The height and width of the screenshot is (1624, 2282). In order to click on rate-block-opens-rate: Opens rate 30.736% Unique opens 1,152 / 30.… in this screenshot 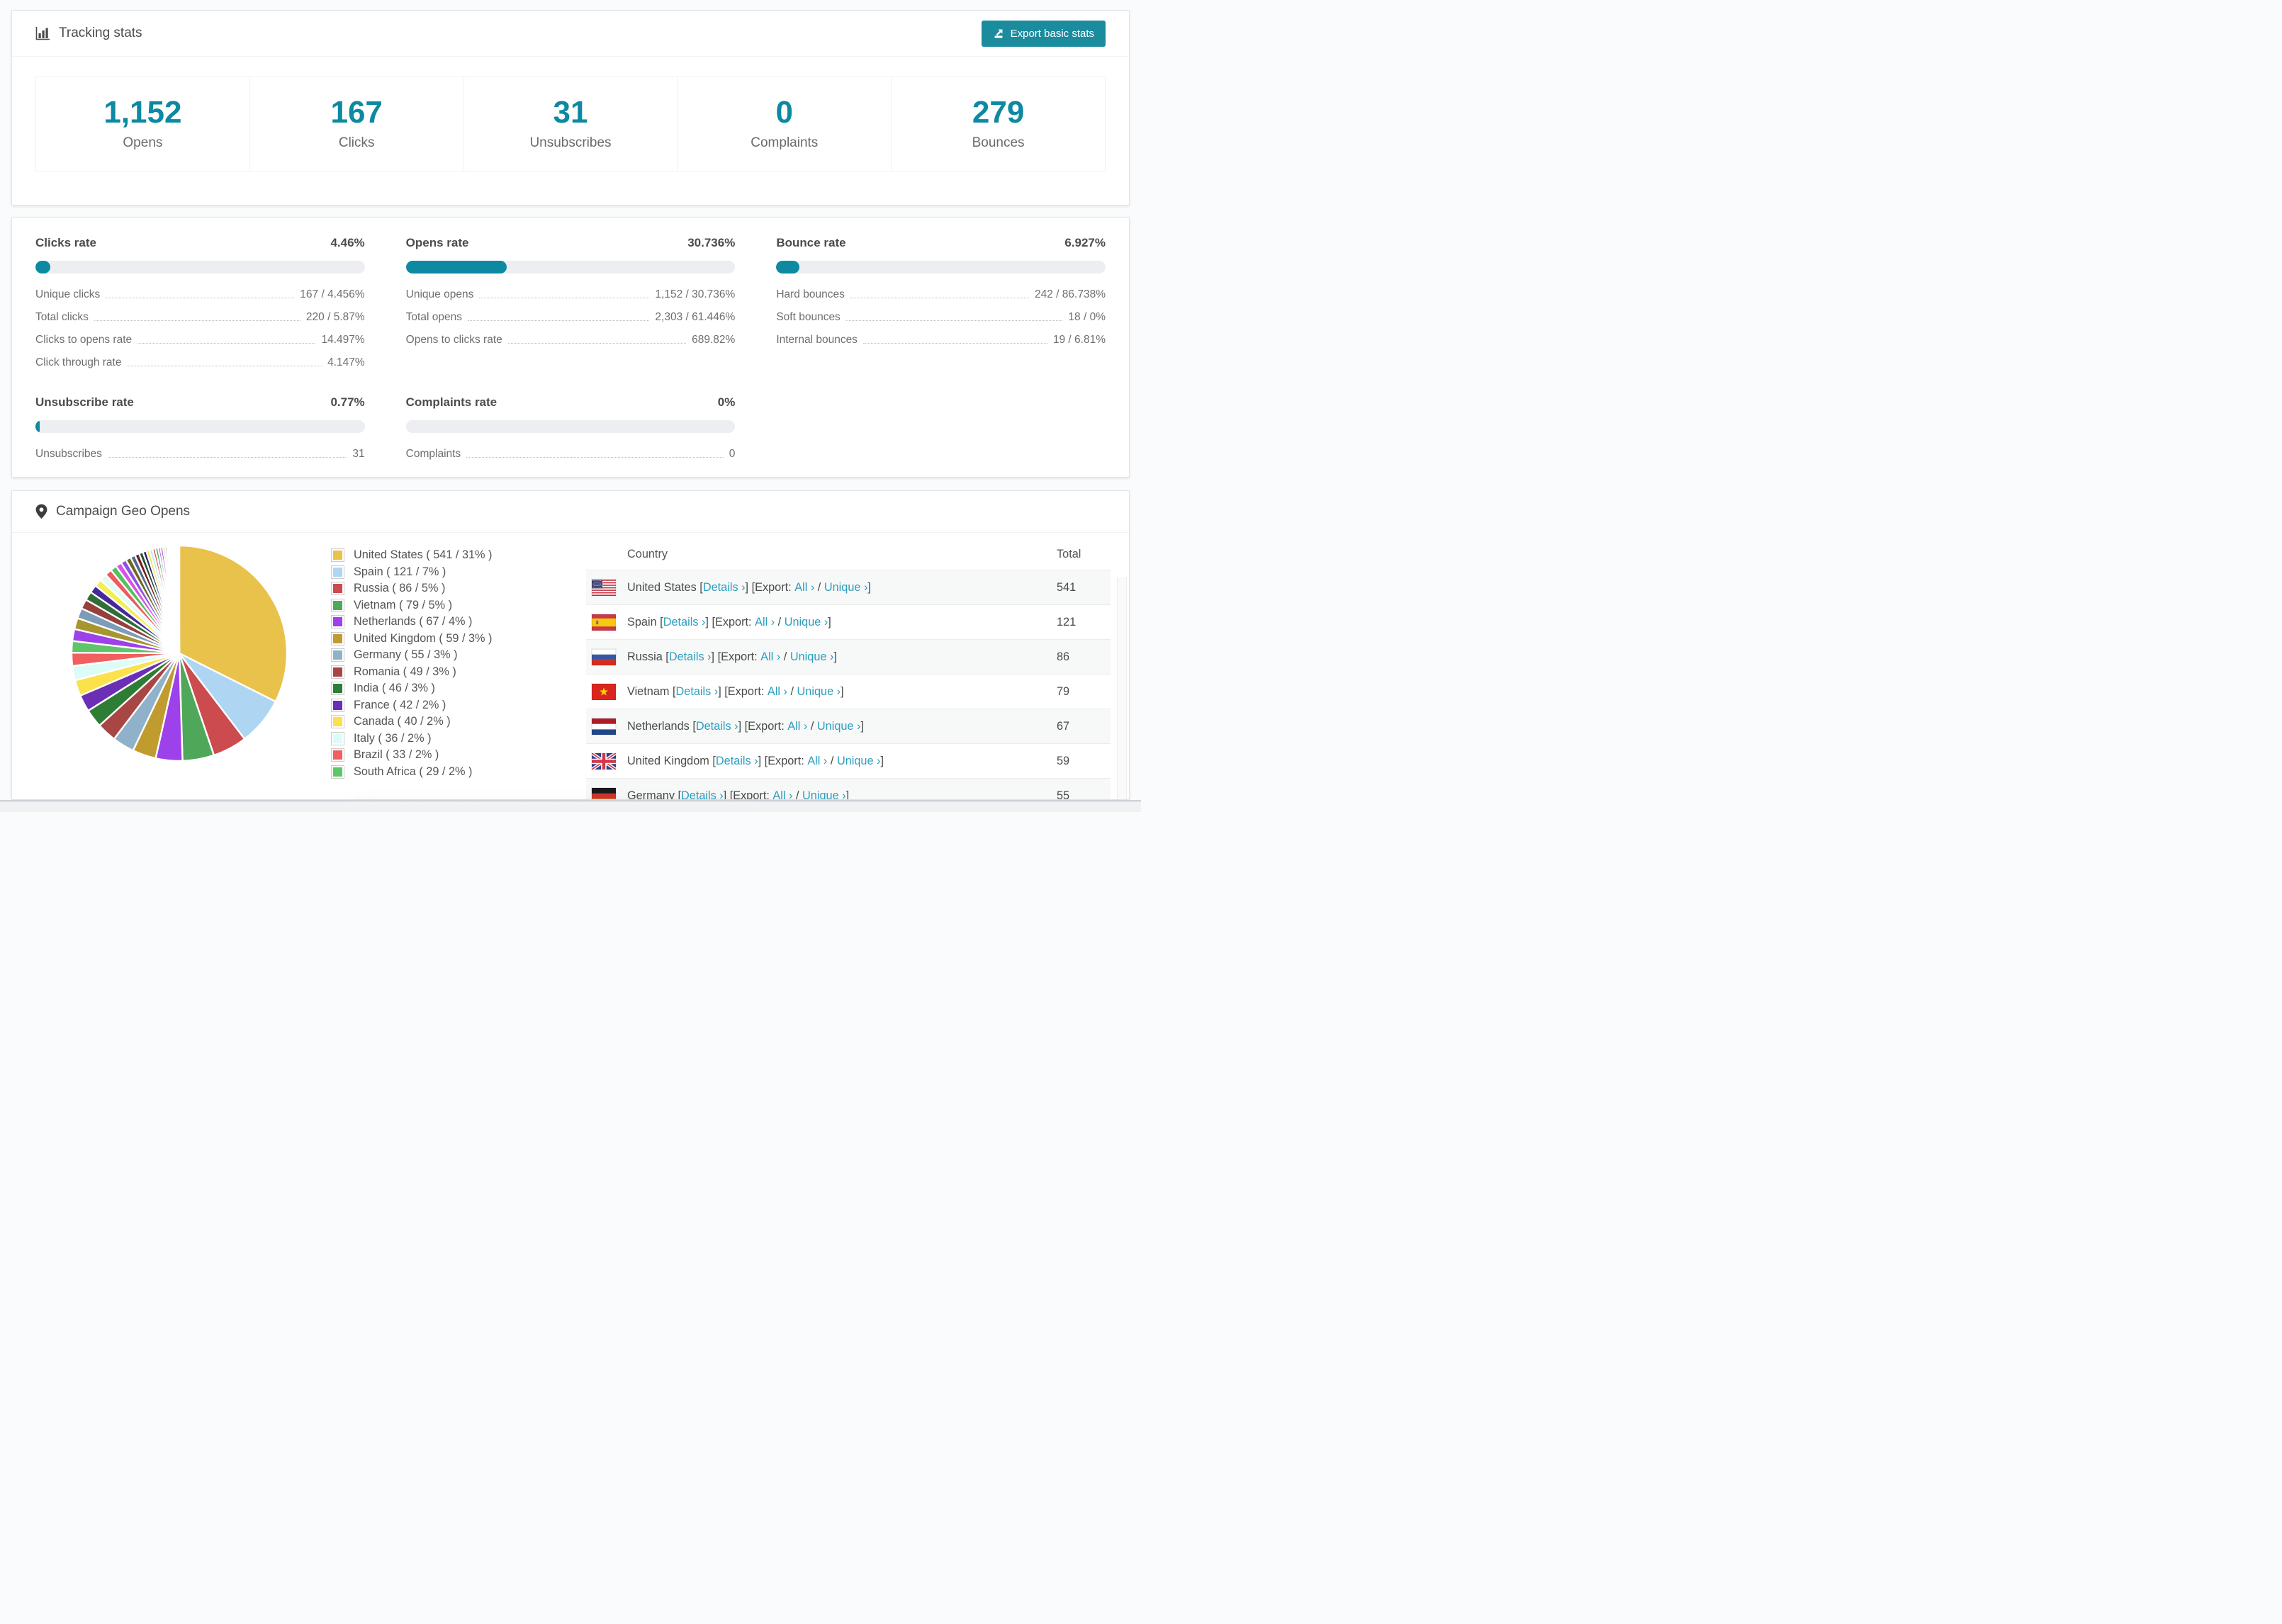, I will do `click(570, 305)`.